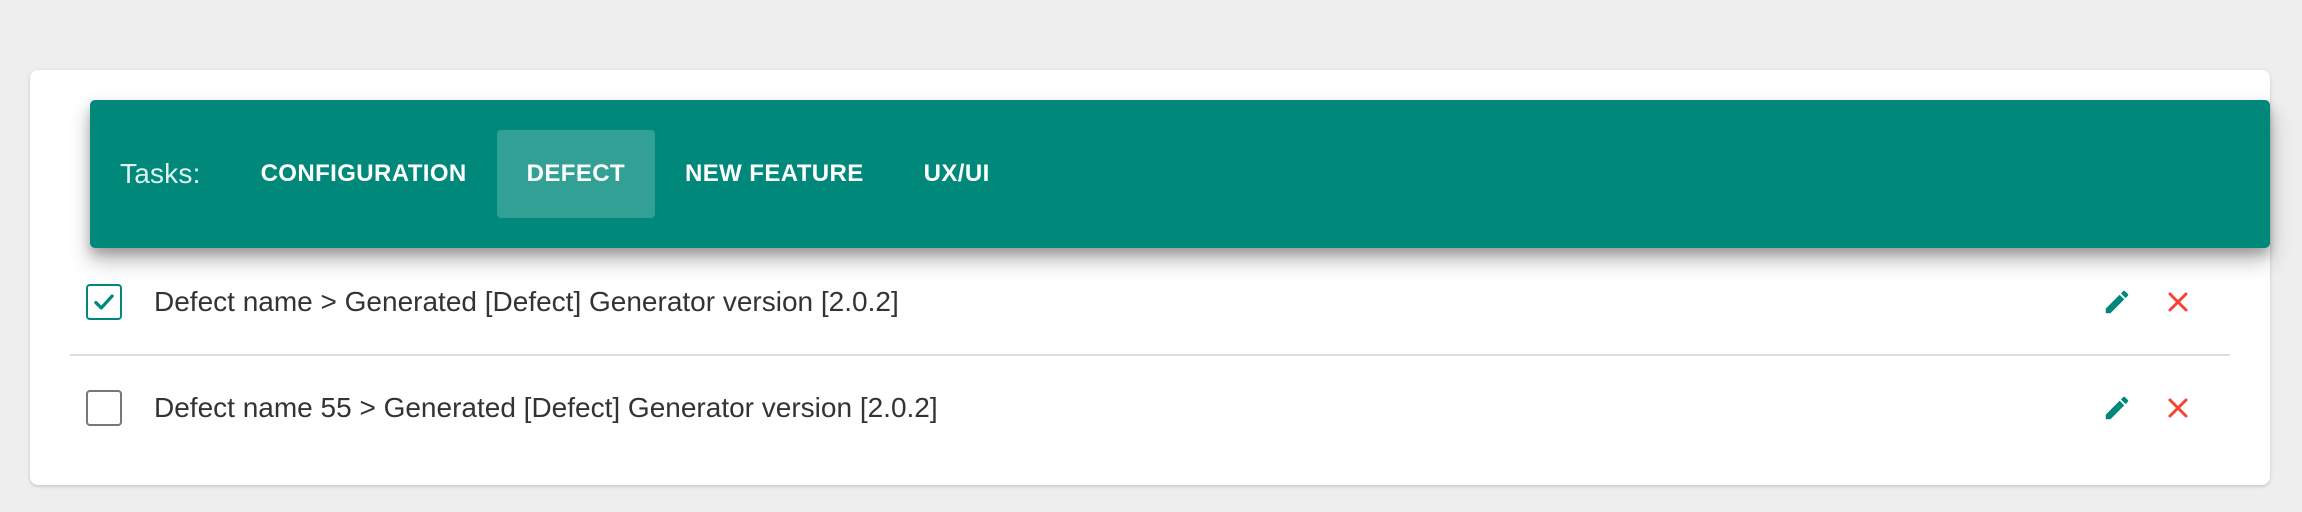 This screenshot has height=512, width=2302. I want to click on tab-defect: DEFECT, so click(576, 174).